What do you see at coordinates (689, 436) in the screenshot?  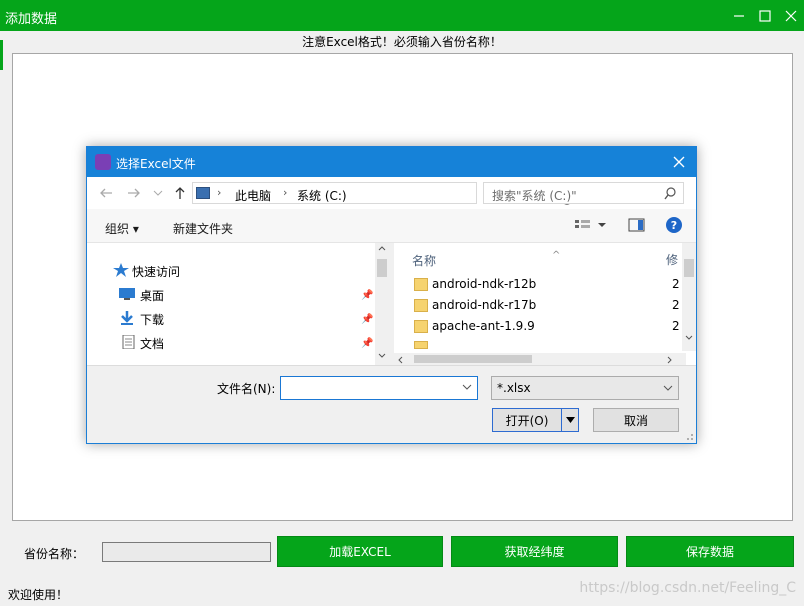 I see `resize-grip-icon` at bounding box center [689, 436].